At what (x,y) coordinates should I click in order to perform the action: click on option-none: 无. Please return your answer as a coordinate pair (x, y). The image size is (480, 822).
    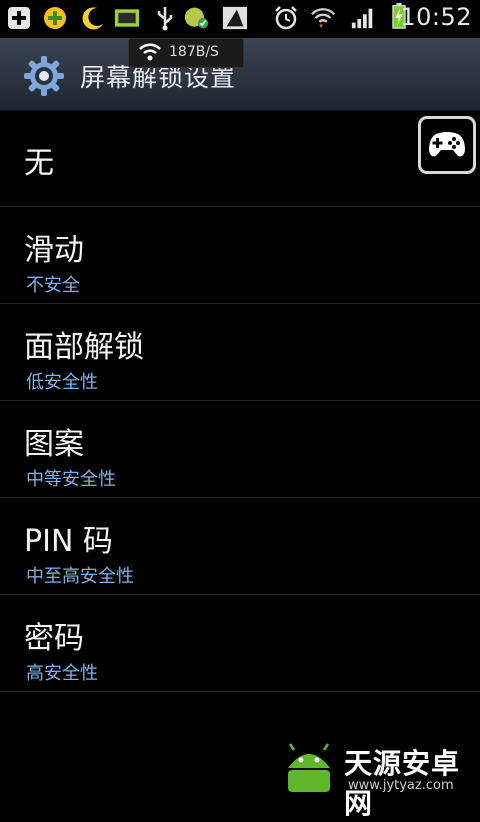
    Looking at the image, I should click on (240, 158).